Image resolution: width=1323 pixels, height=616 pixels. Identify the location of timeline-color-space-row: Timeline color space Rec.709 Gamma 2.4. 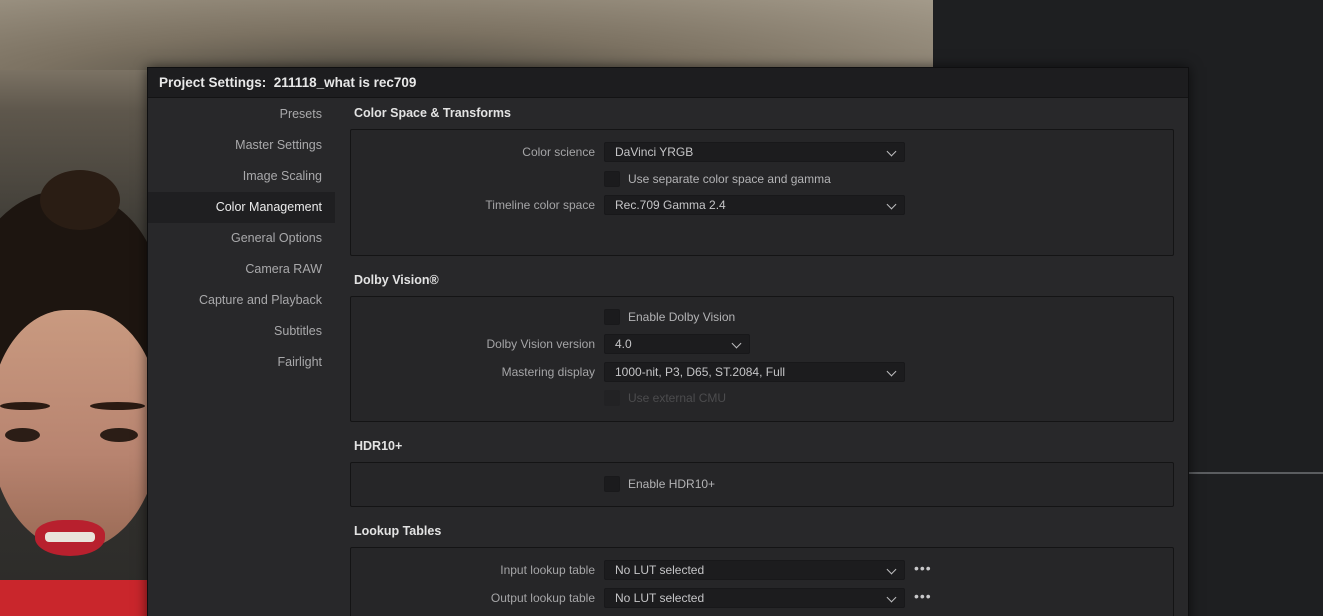
(762, 205).